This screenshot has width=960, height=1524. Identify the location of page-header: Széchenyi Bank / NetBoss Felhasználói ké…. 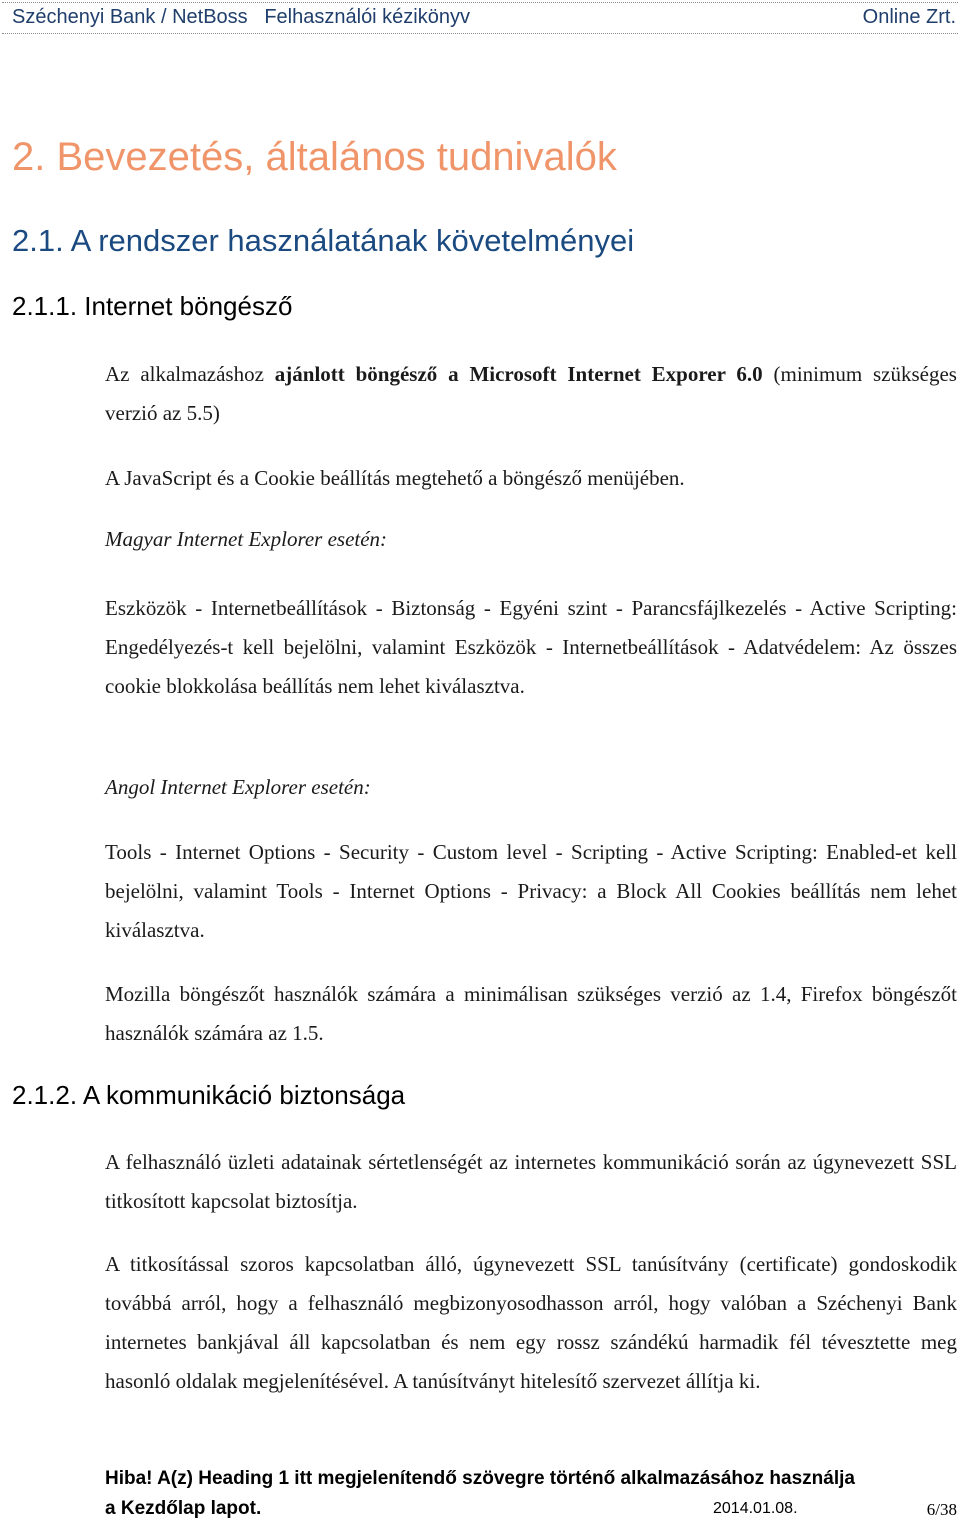
(480, 18).